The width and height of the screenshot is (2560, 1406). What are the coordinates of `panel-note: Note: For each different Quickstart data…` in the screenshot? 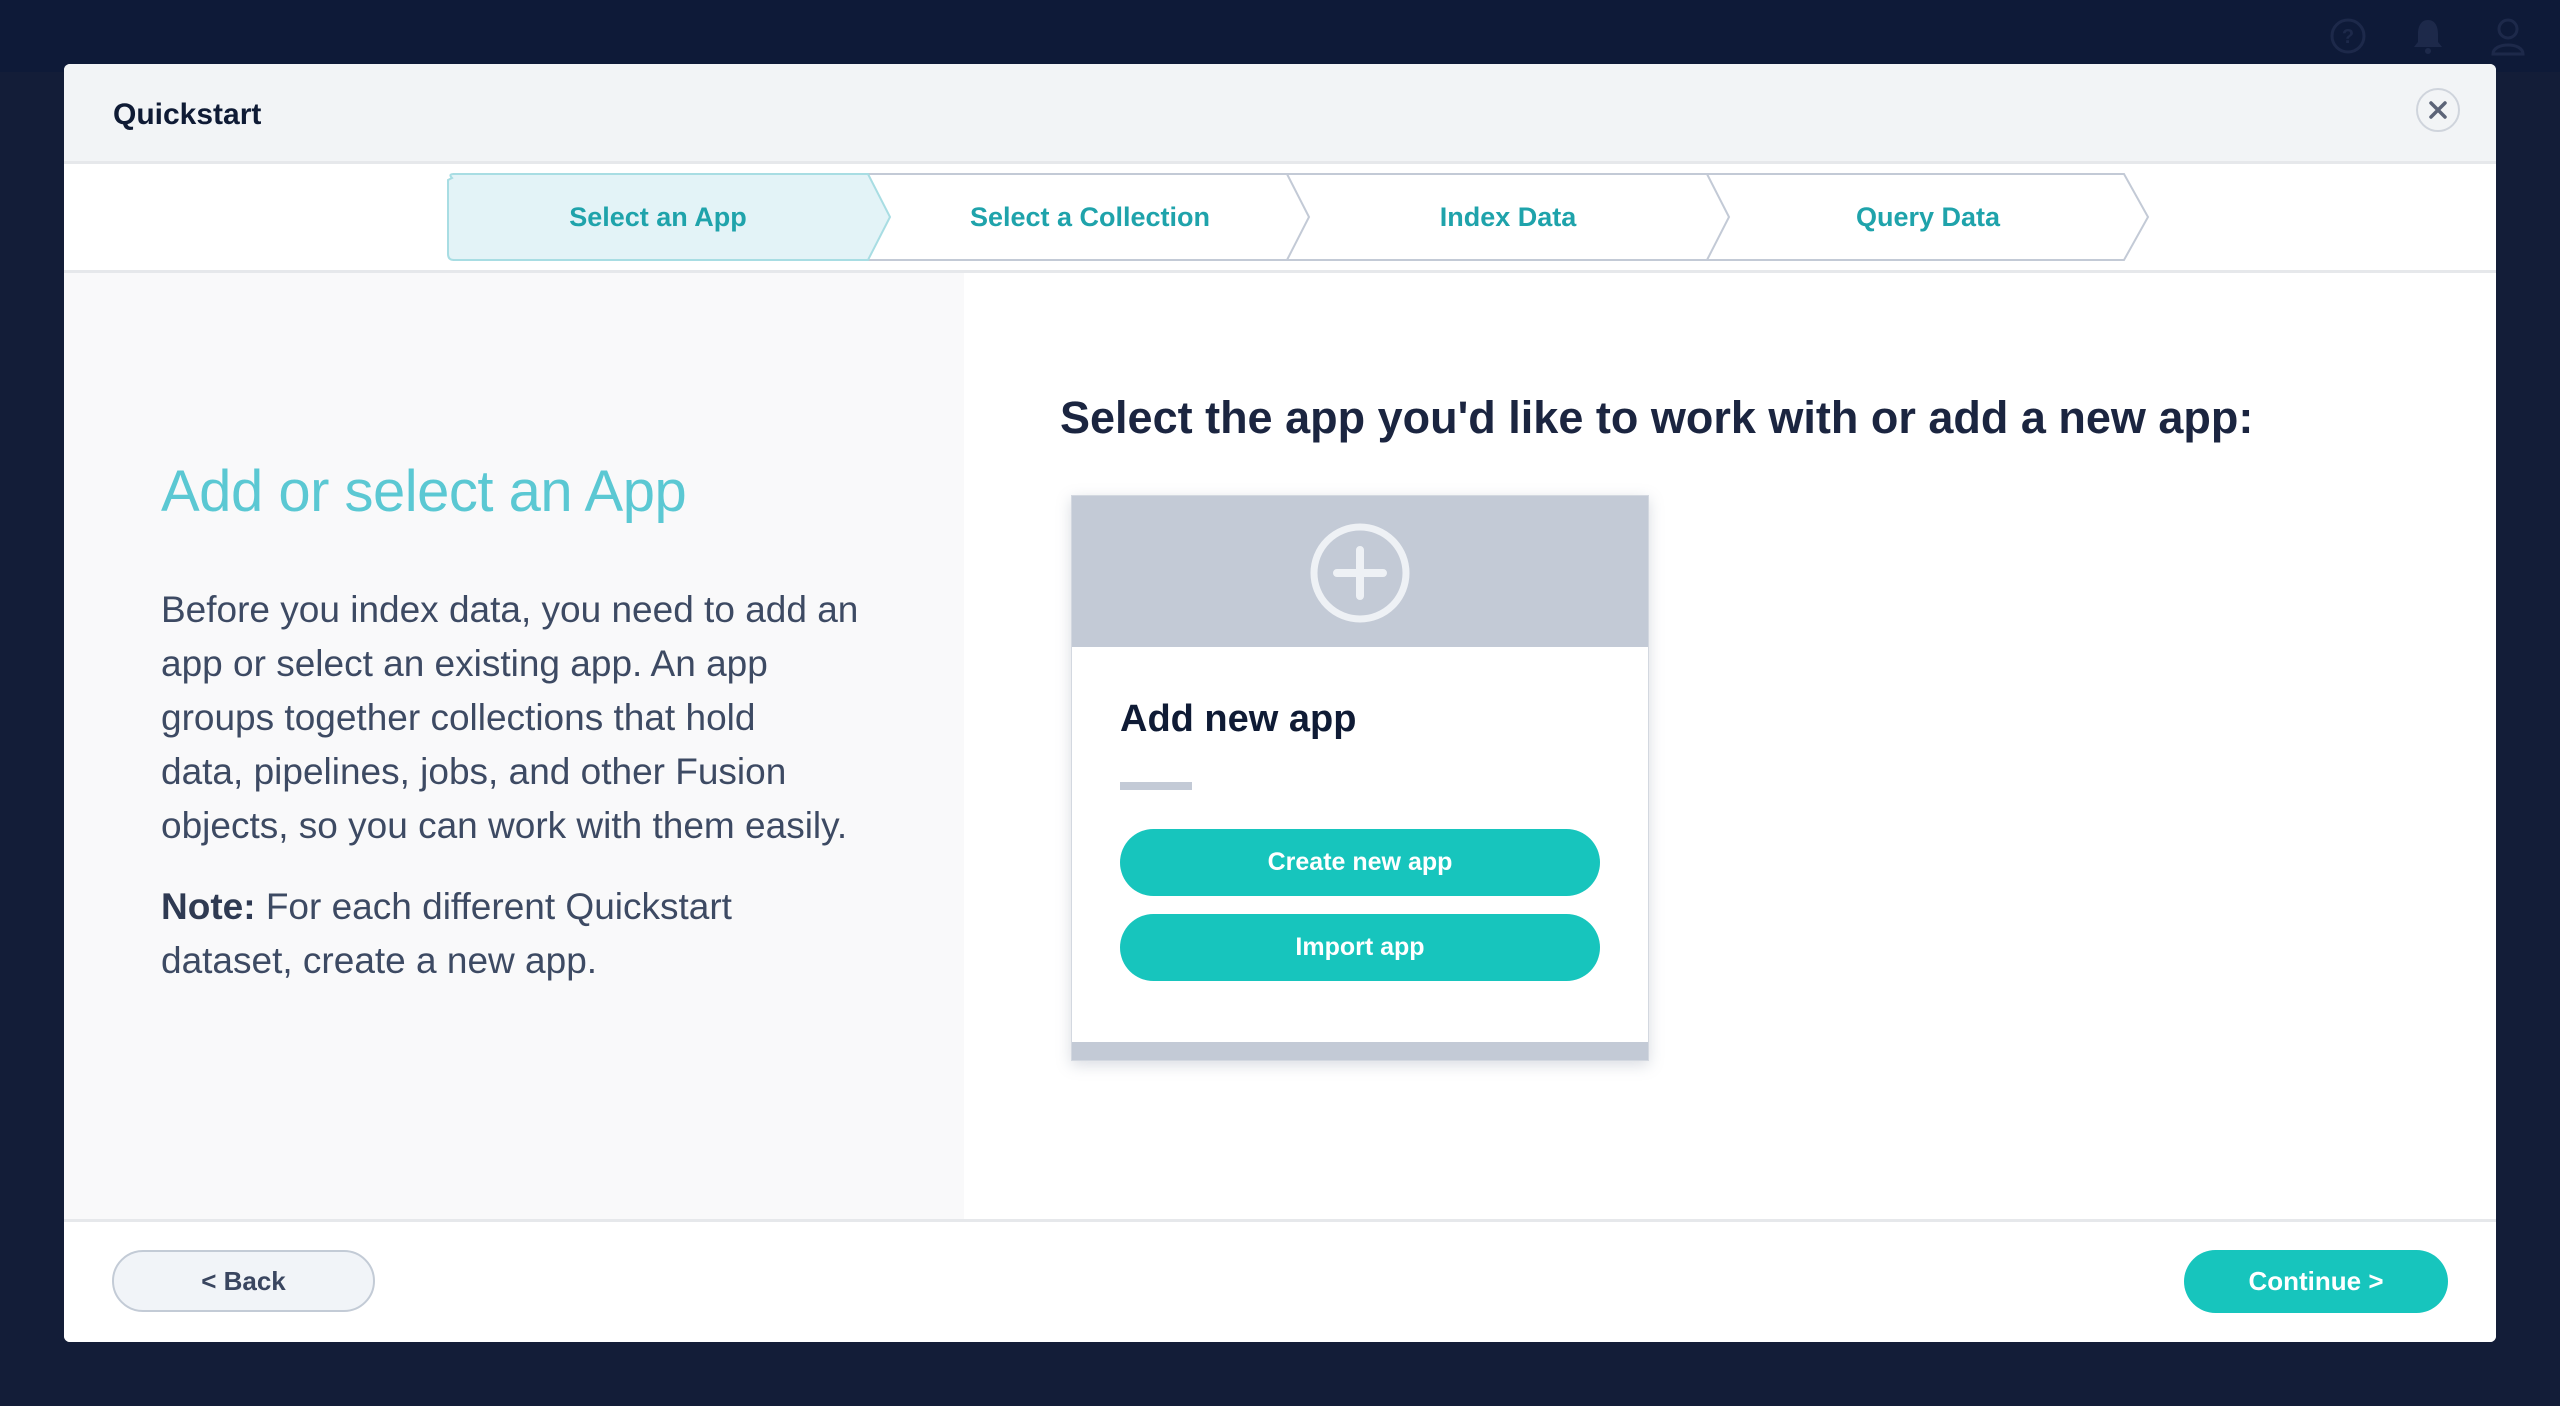 It's located at (541, 934).